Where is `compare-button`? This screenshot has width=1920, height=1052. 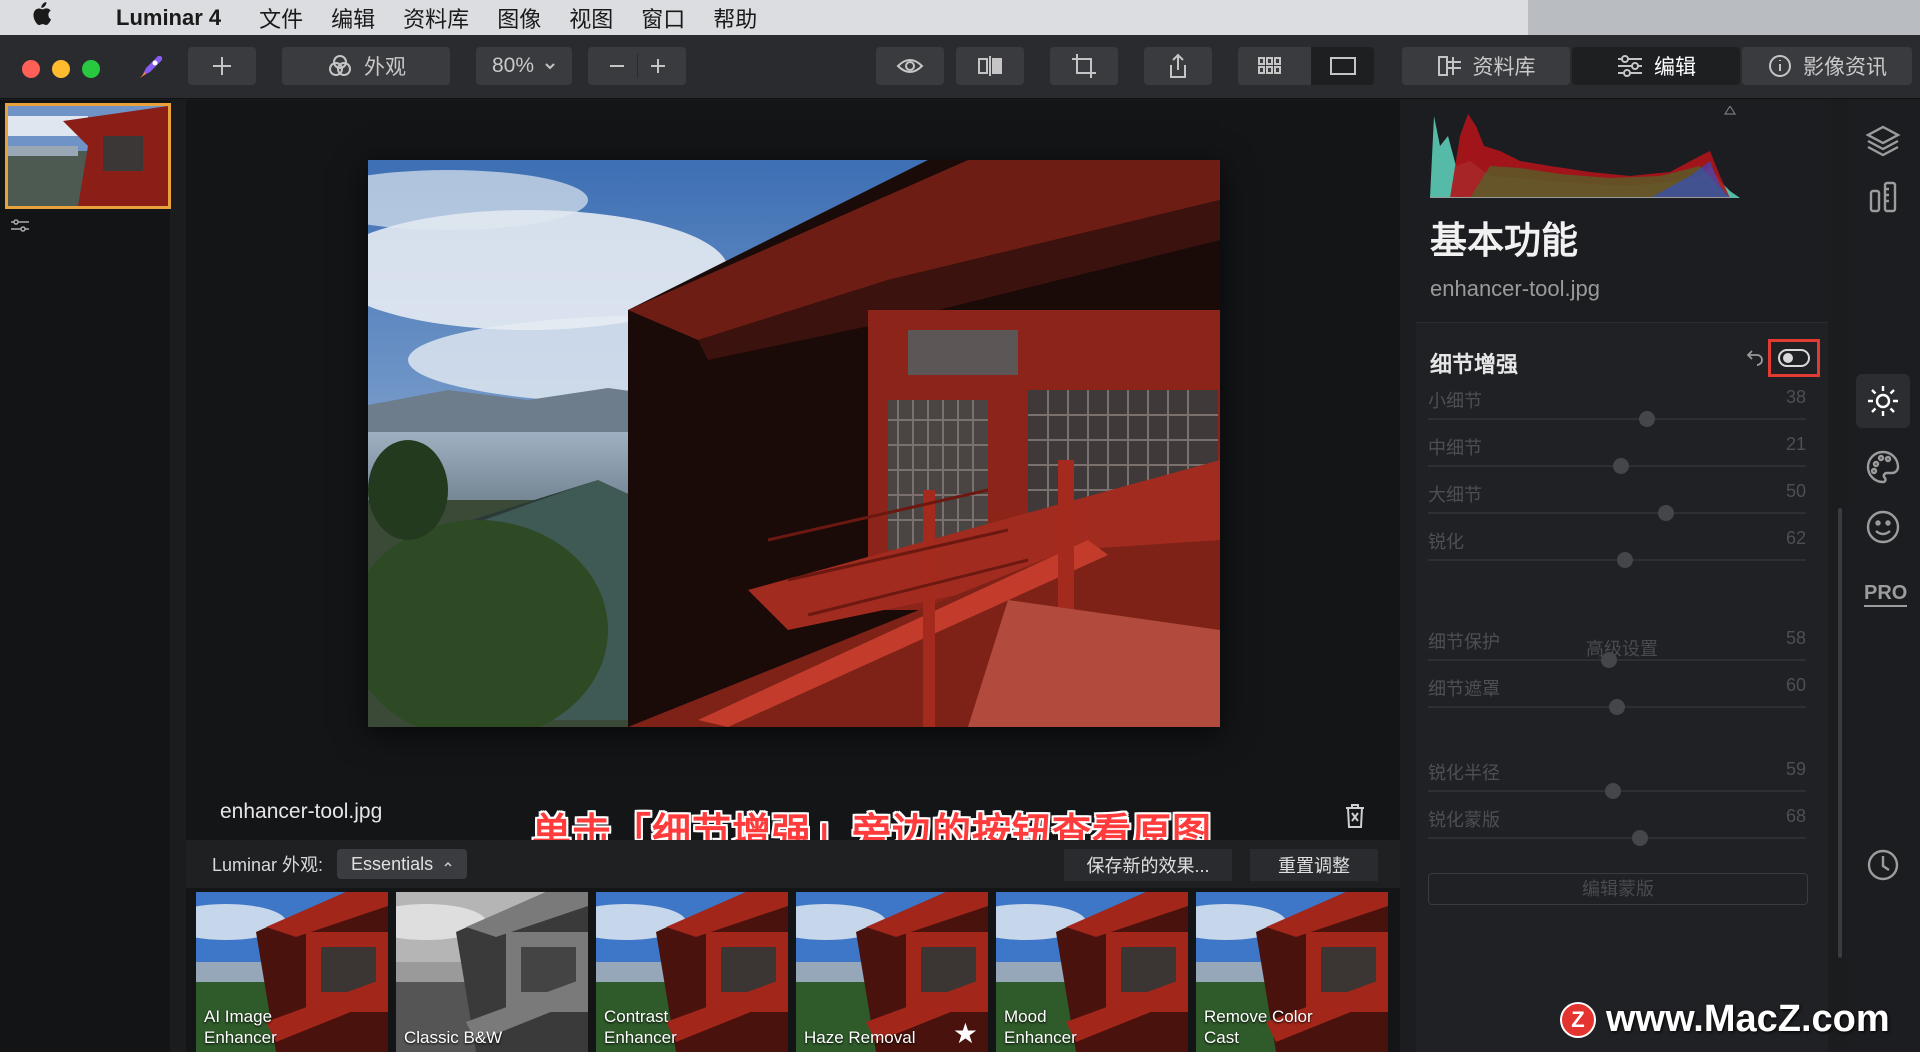 compare-button is located at coordinates (990, 66).